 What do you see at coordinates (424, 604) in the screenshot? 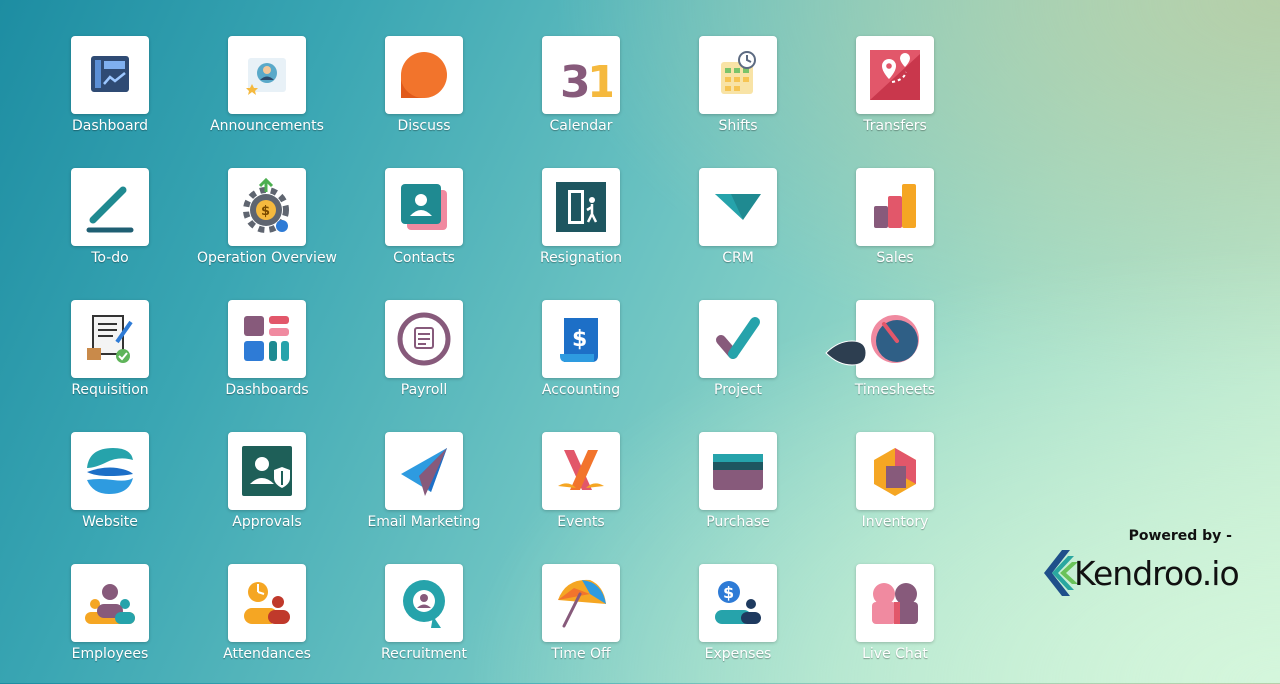
I see `recruitment-icon` at bounding box center [424, 604].